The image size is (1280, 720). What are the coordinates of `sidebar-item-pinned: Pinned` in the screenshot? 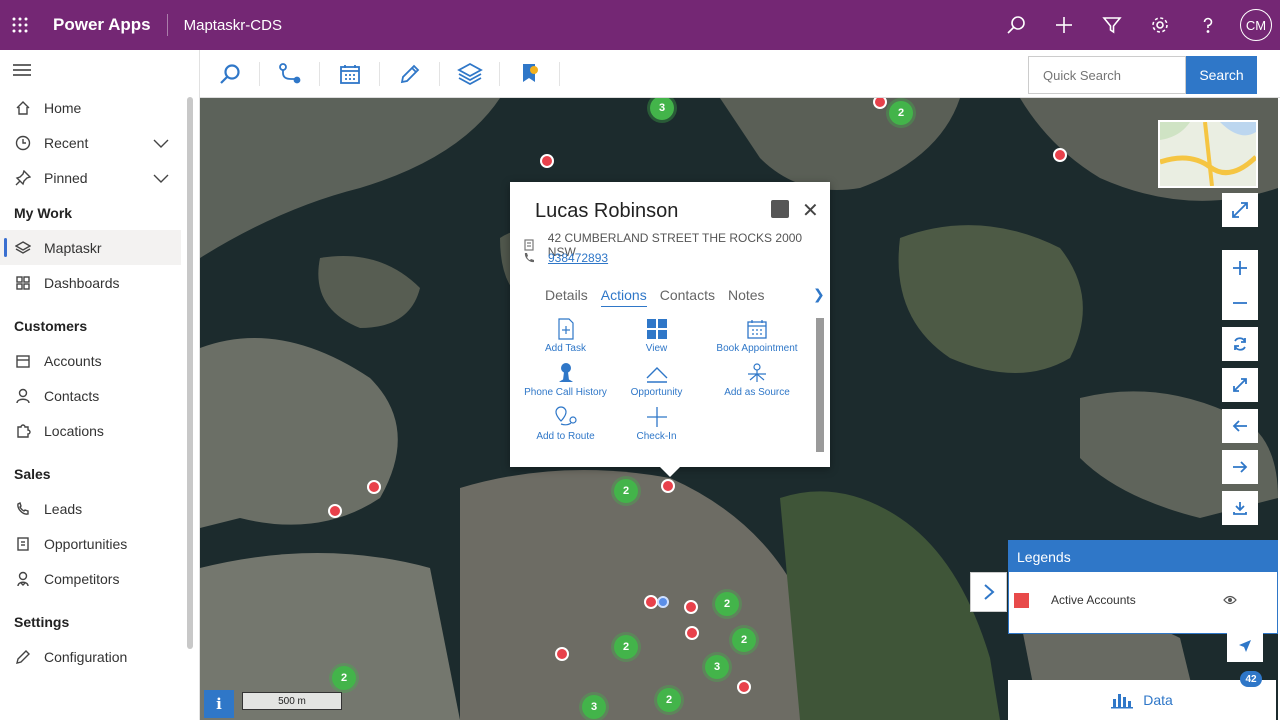 It's located at (90, 177).